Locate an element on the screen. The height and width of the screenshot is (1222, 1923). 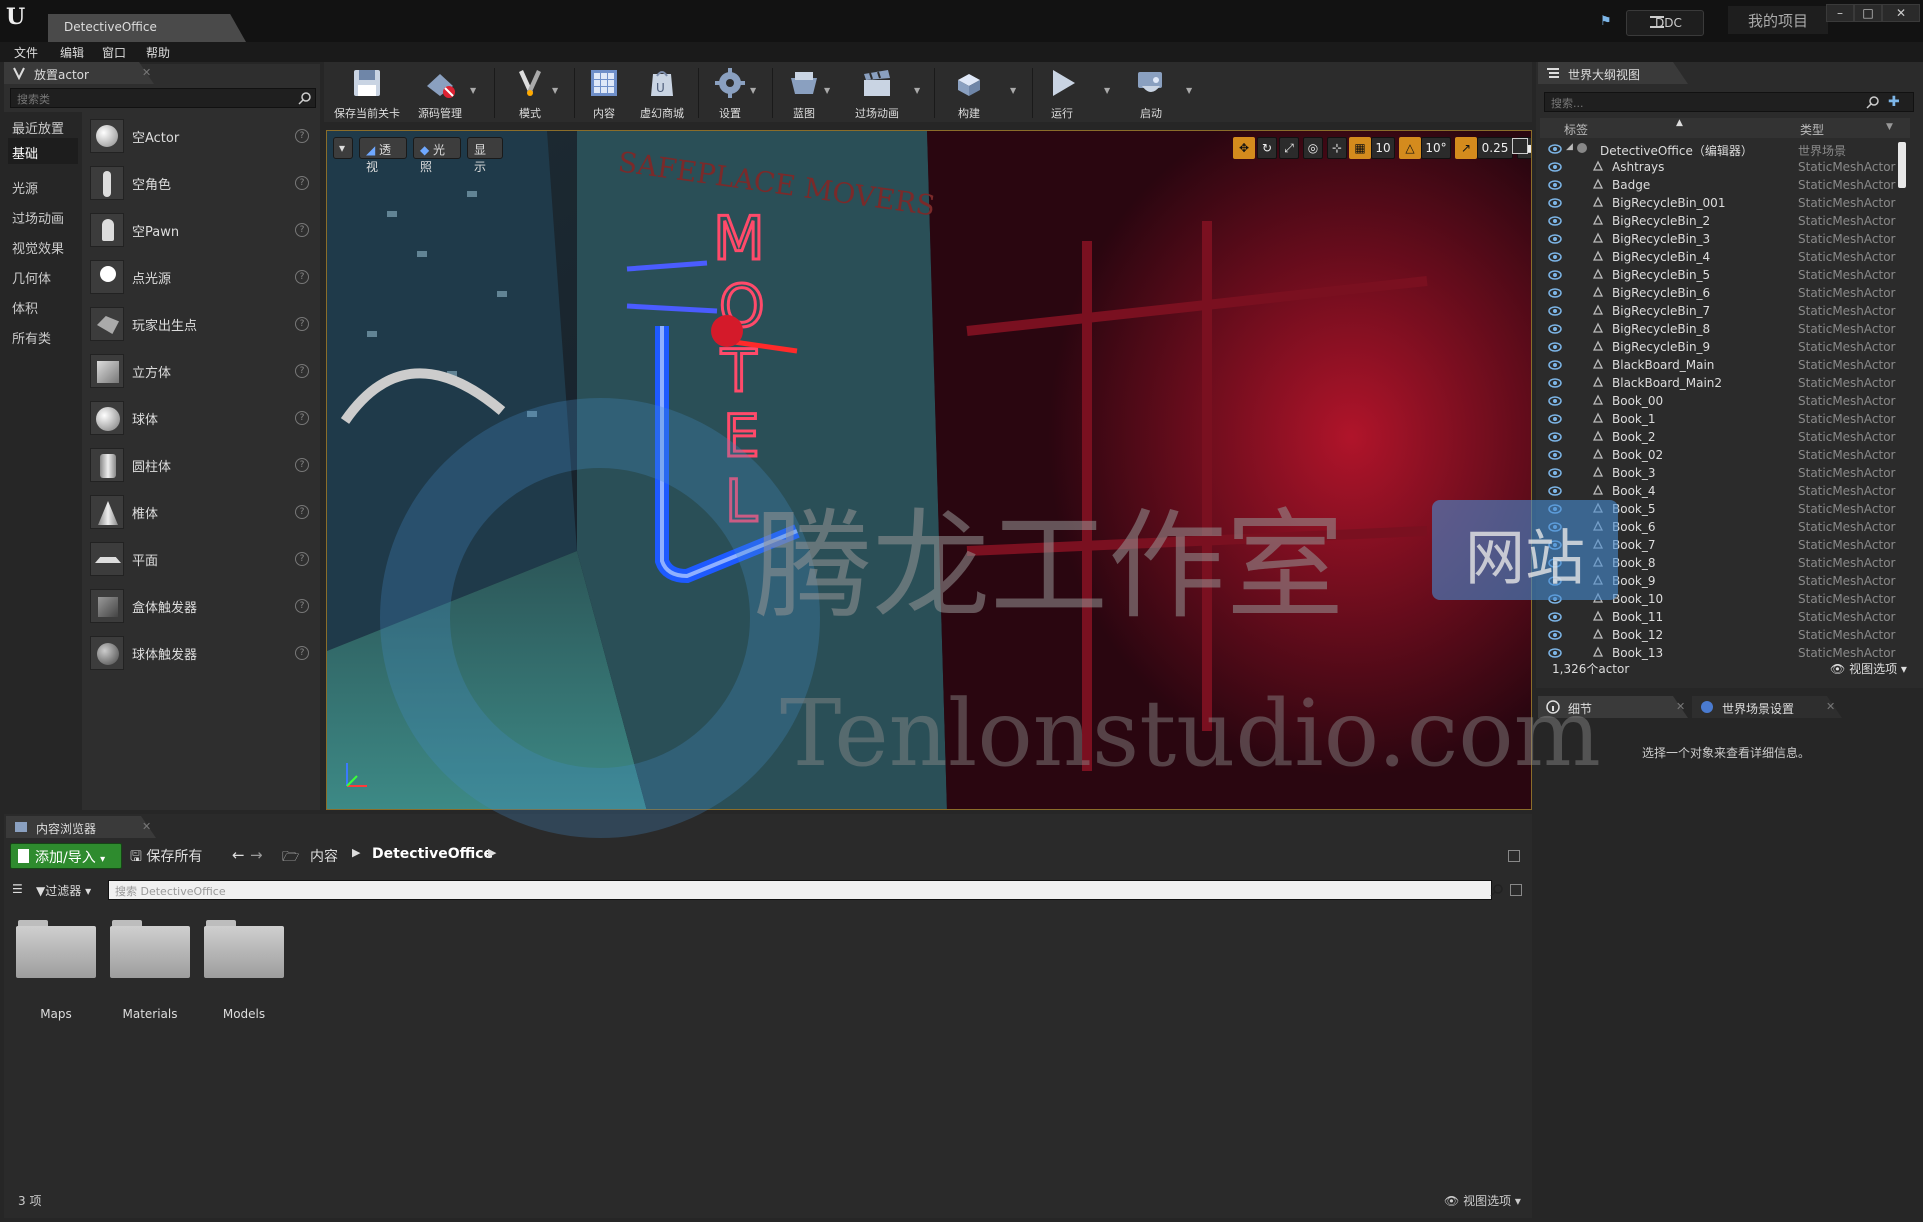
column-options-icon: ▼ is located at coordinates (1889, 127).